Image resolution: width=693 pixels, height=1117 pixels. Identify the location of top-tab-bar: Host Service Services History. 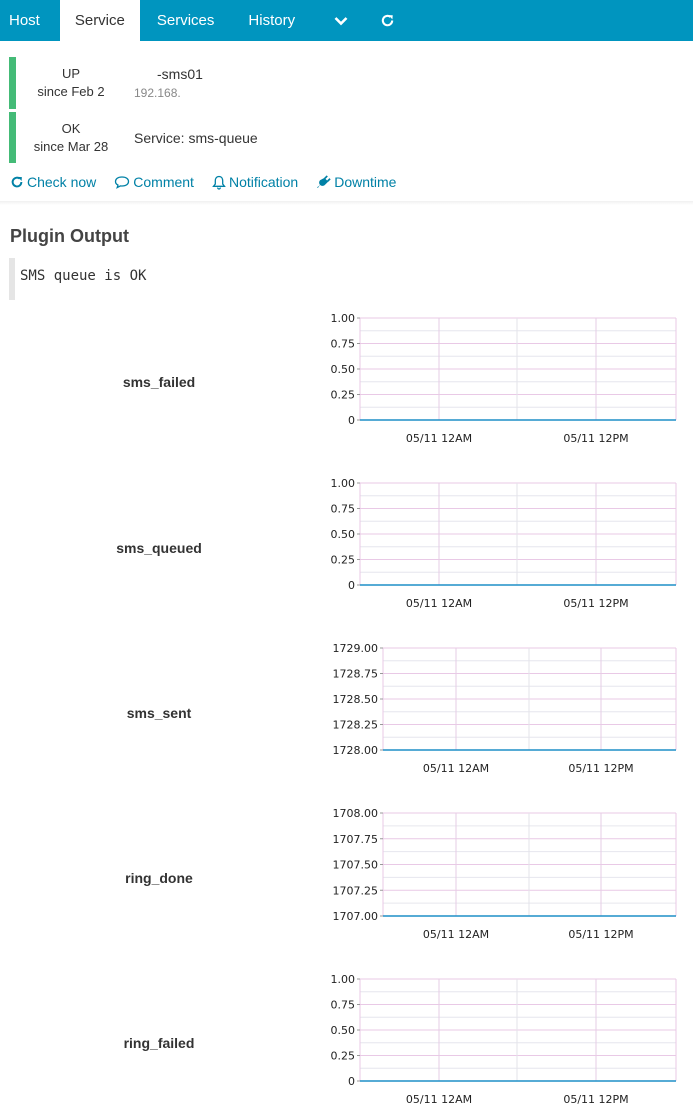
(346, 20).